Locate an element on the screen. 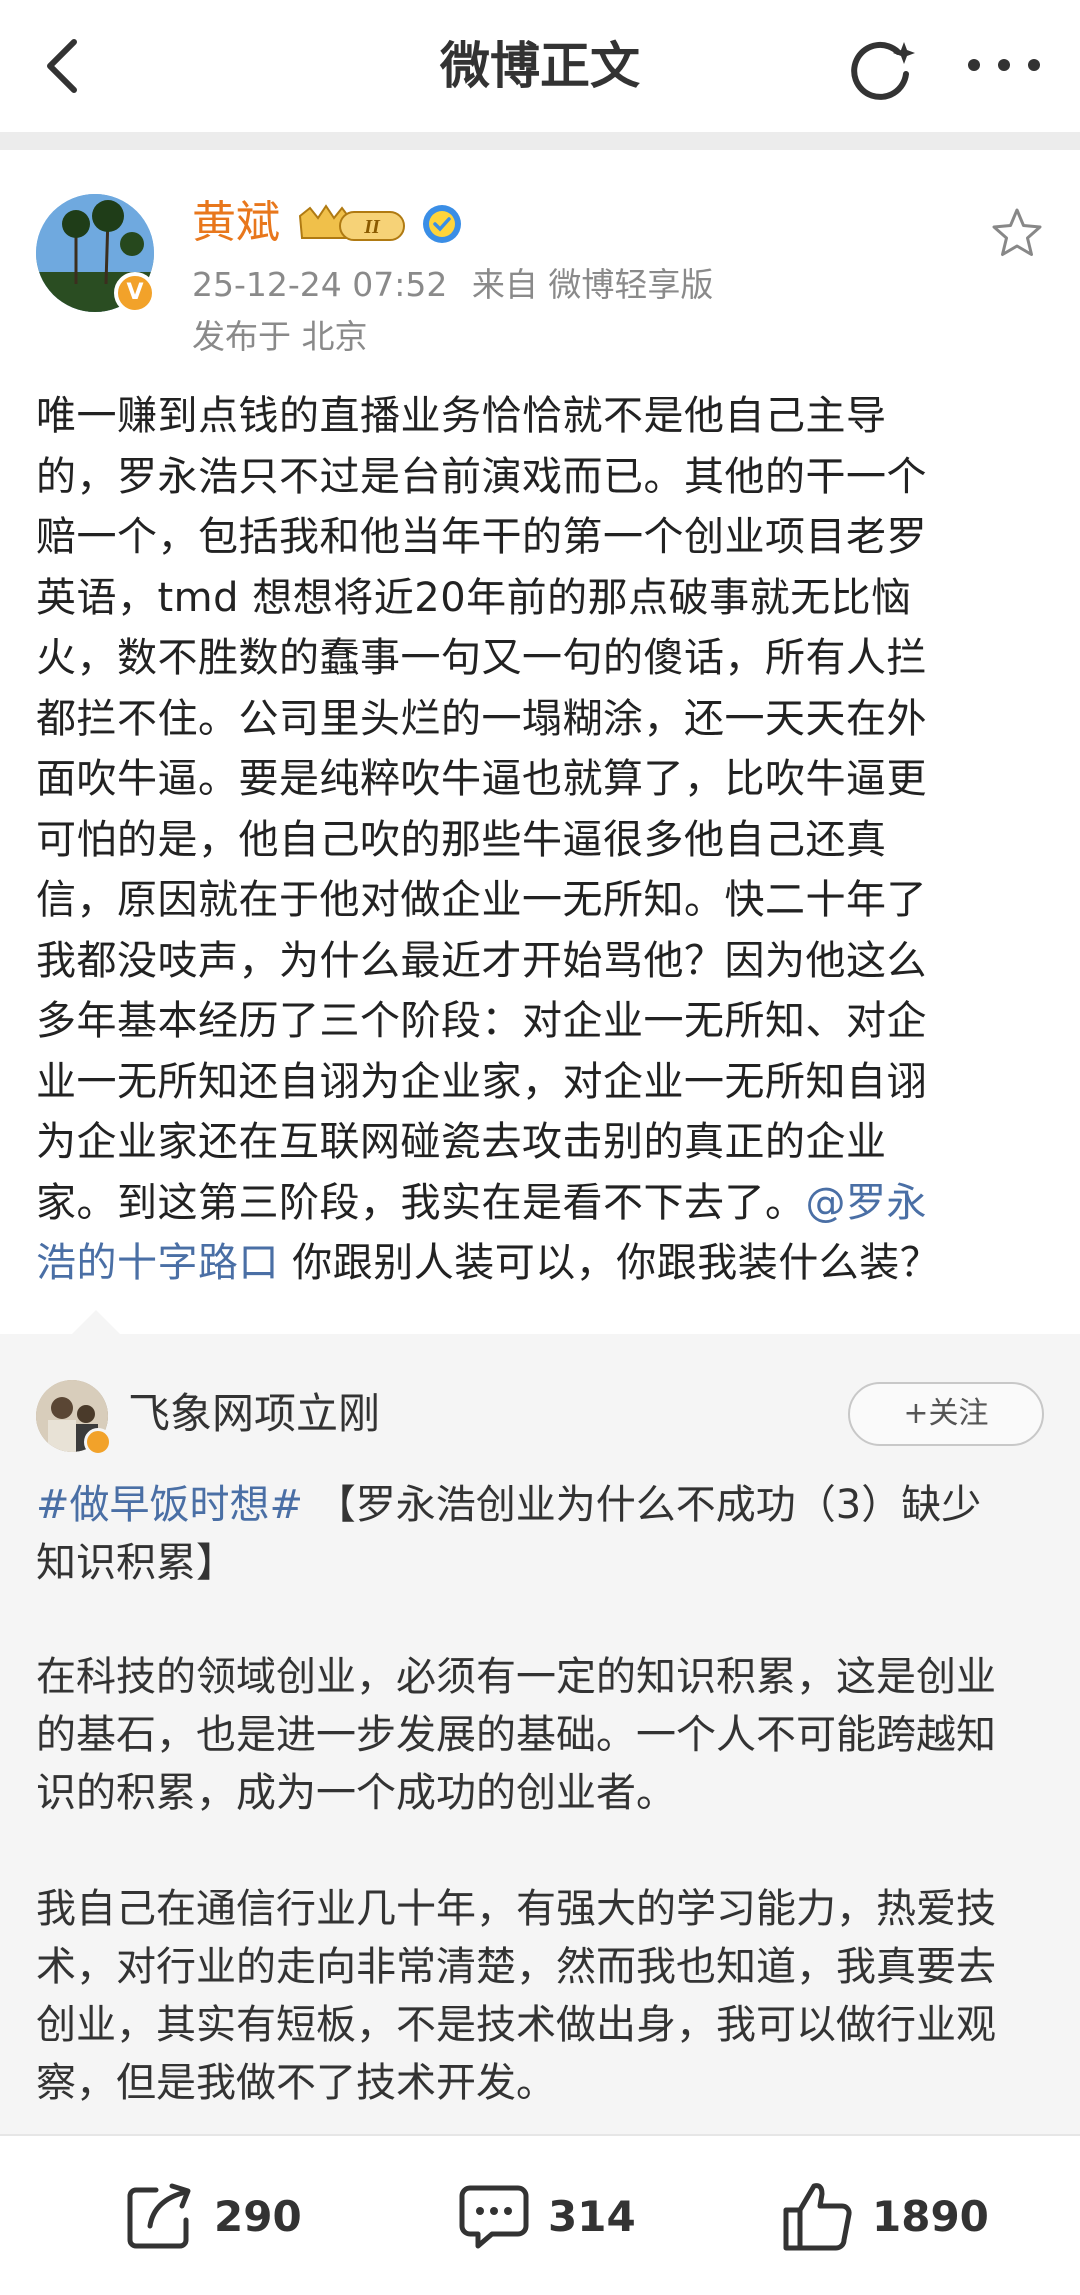 This screenshot has width=1080, height=2295. vip-crown-badge-icon: II is located at coordinates (352, 224).